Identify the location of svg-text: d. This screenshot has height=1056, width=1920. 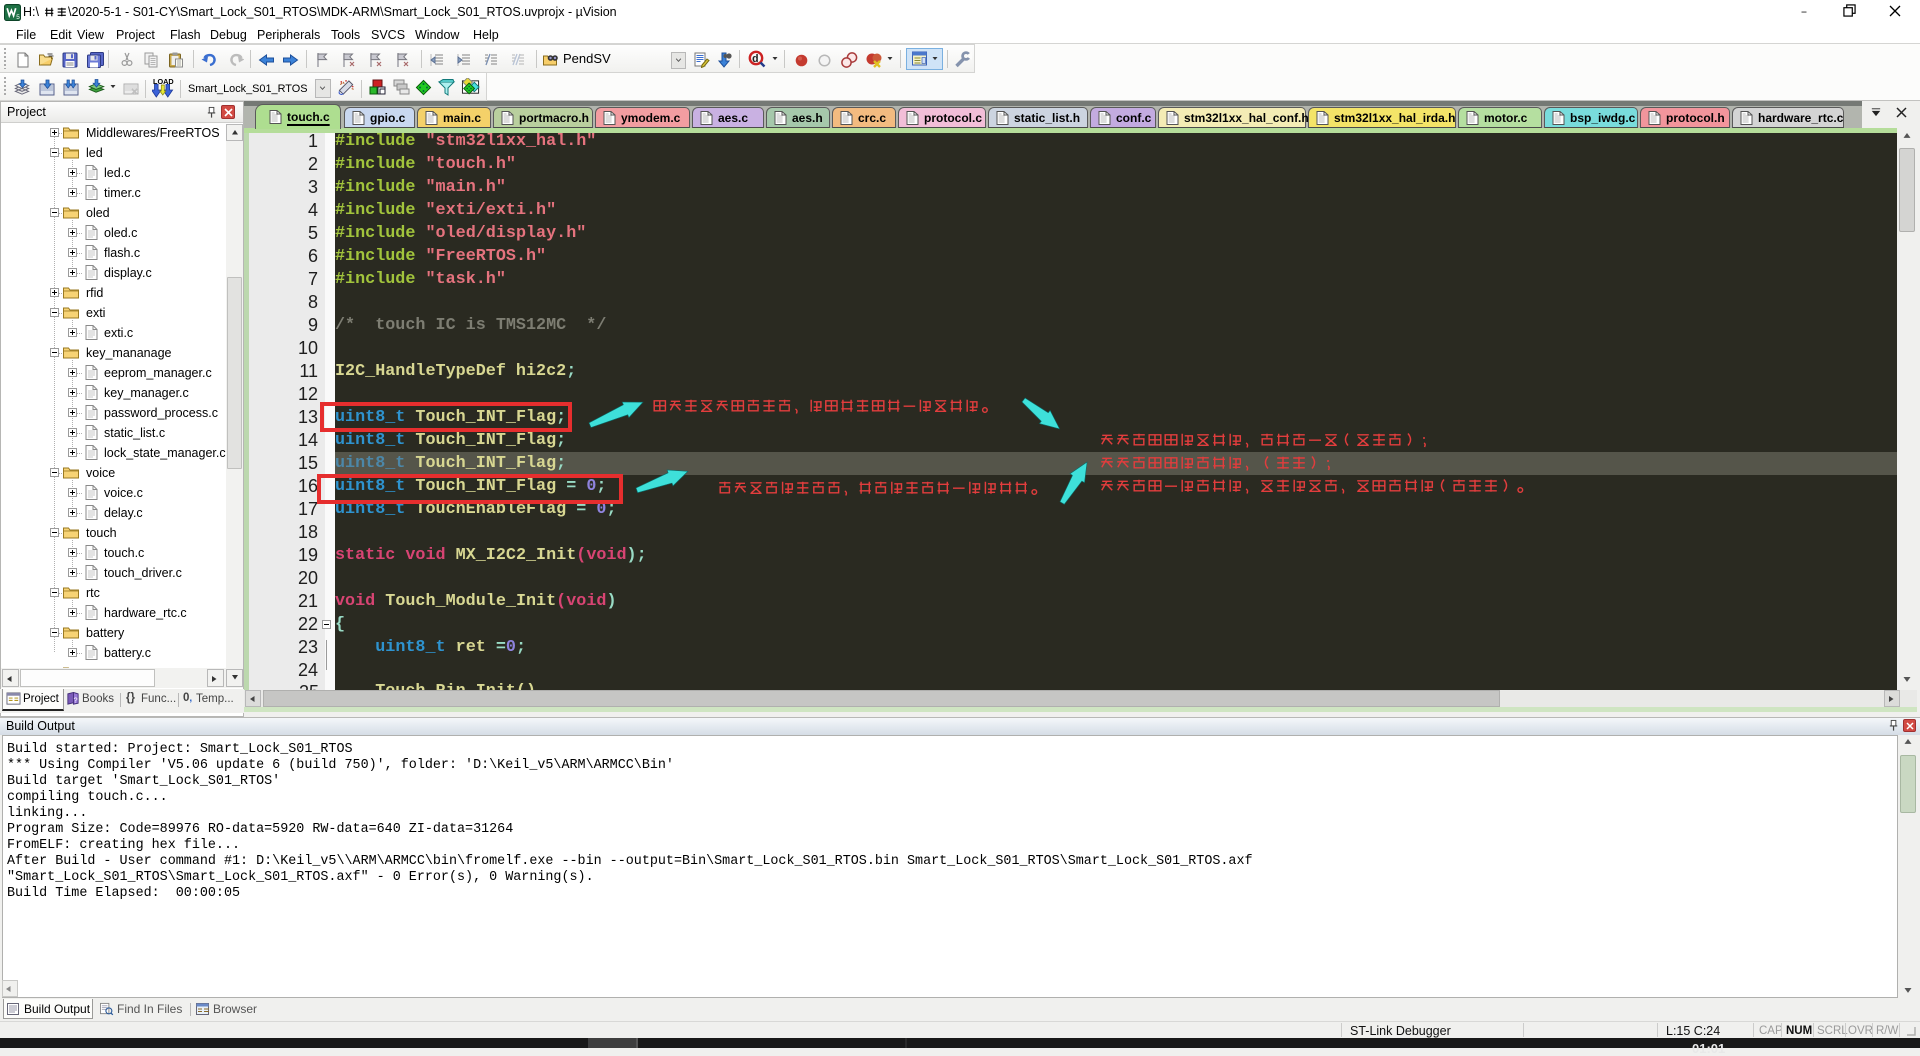
(755, 60).